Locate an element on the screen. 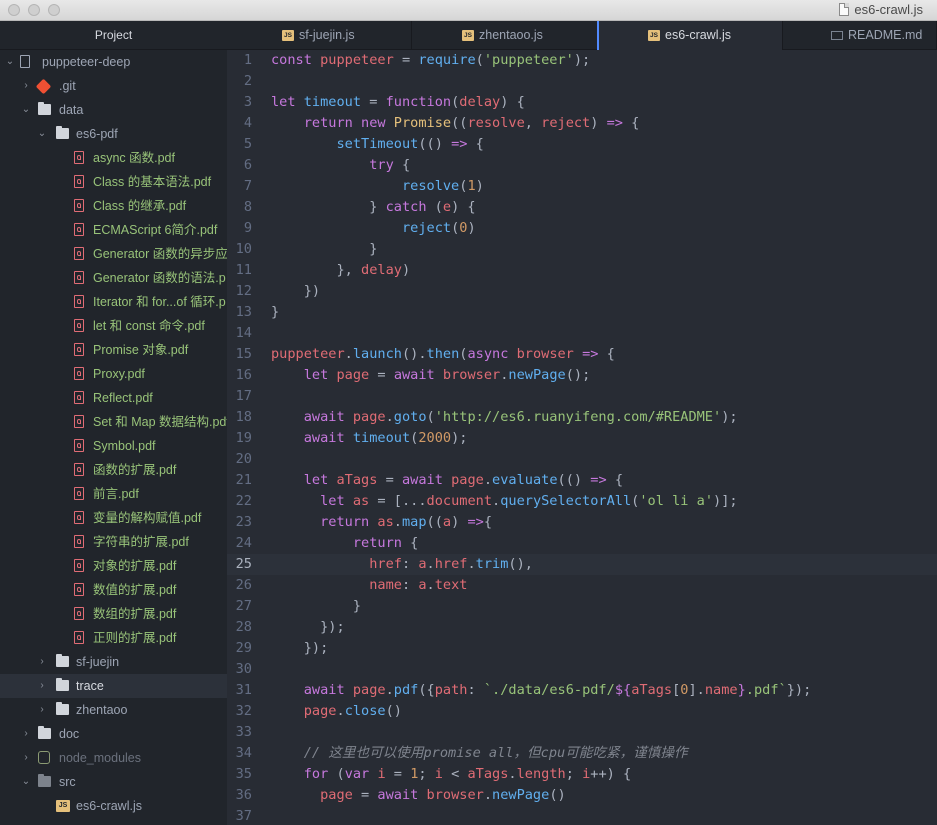  file-tree-file: Reflect.pdf is located at coordinates (113, 398).